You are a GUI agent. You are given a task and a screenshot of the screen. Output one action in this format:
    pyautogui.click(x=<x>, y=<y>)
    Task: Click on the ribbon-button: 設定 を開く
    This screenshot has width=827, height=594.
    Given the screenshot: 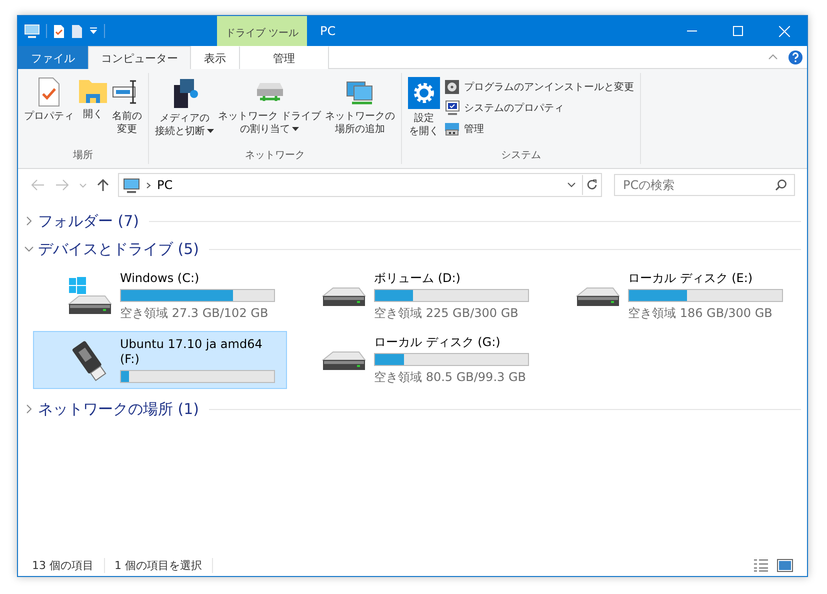 What is the action you would take?
    pyautogui.click(x=424, y=107)
    